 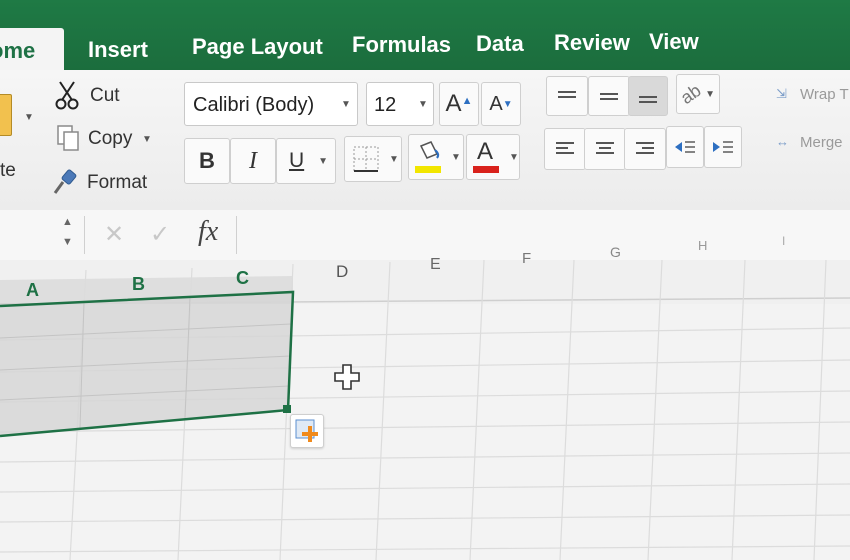 I want to click on font-color-icon: A, so click(x=487, y=156).